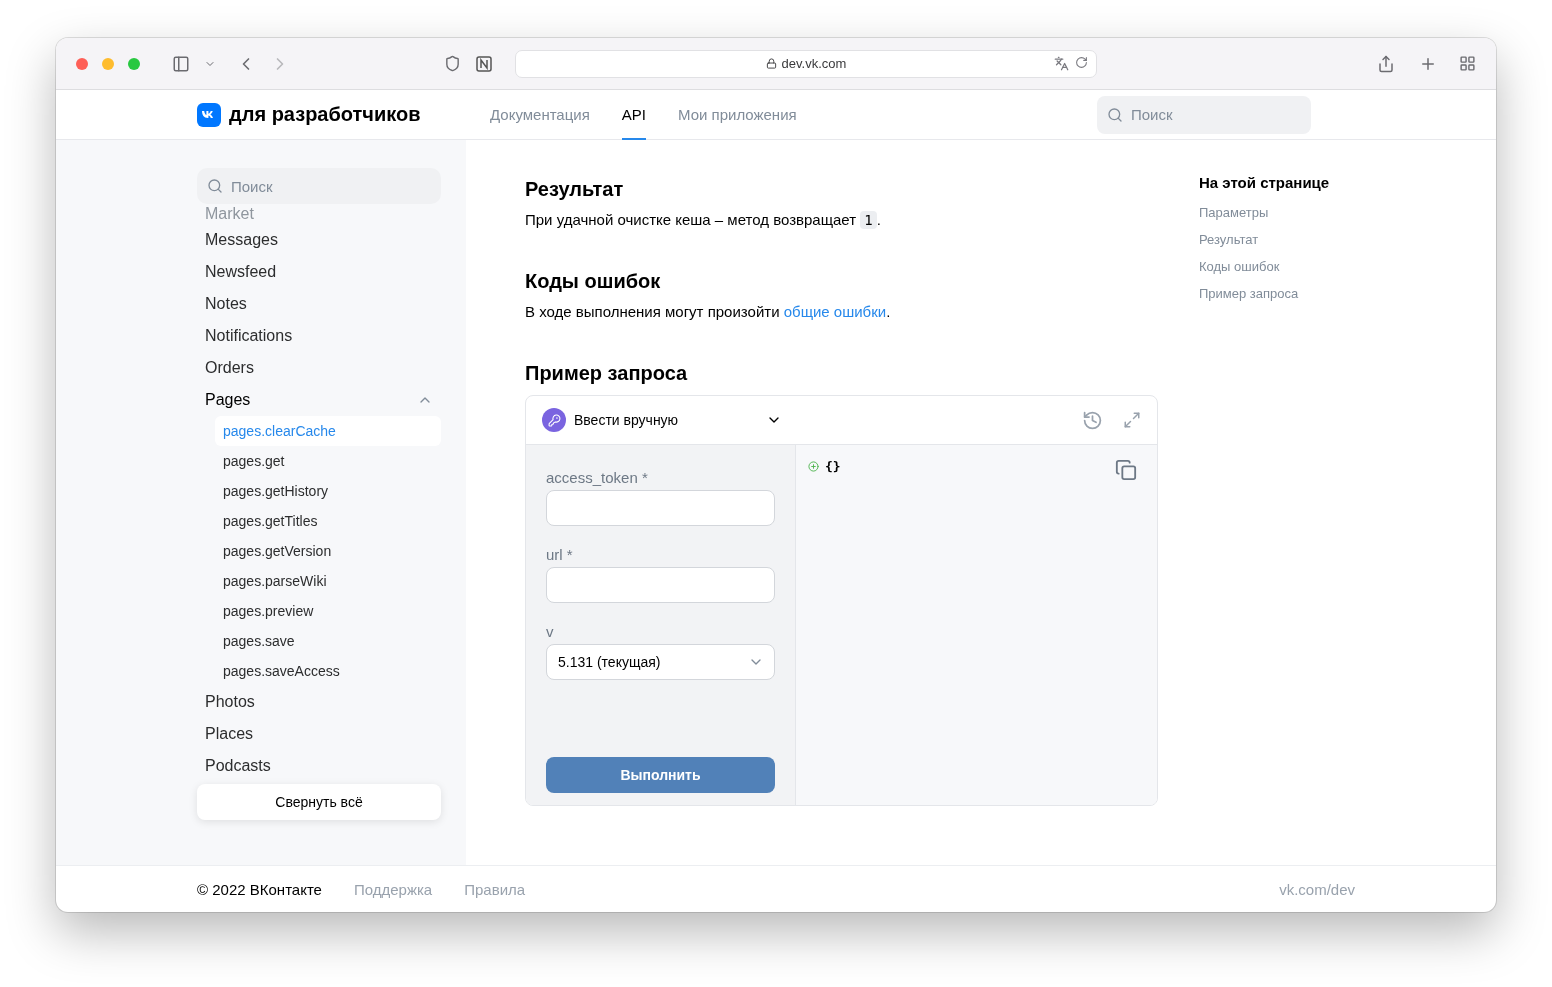  I want to click on section-heading: Коды ошибок, so click(593, 281).